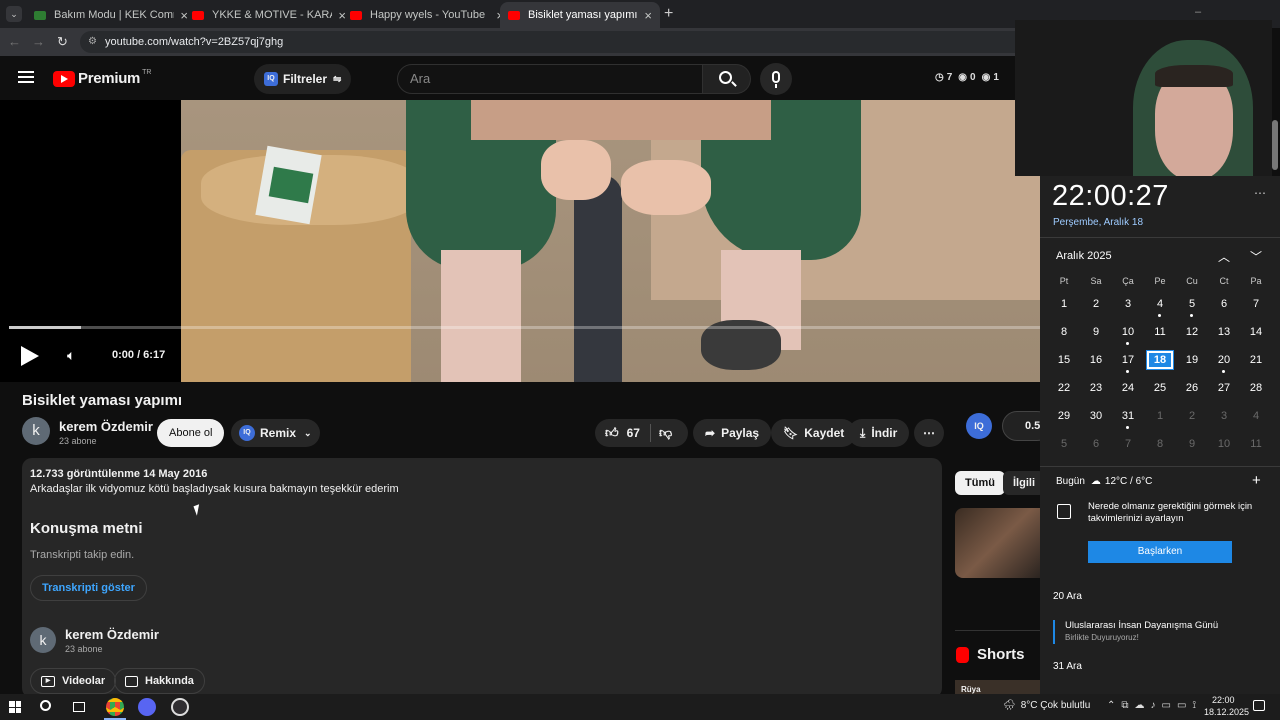  I want to click on calendar-day: 18, so click(1160, 360).